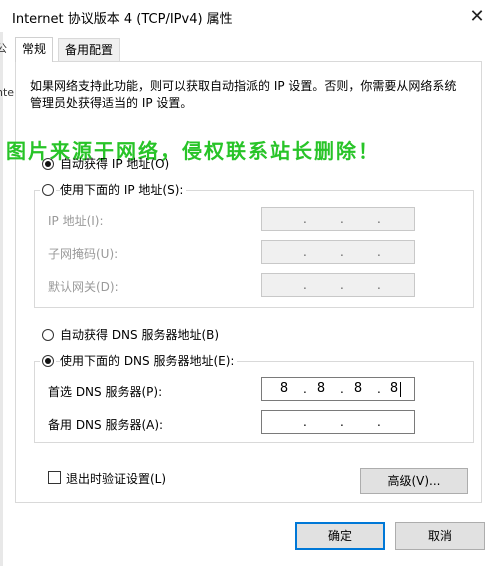 The width and height of the screenshot is (500, 566). Describe the element at coordinates (338, 389) in the screenshot. I see `preferred-dns-field: 8 . 8 . 8 . 8` at that location.